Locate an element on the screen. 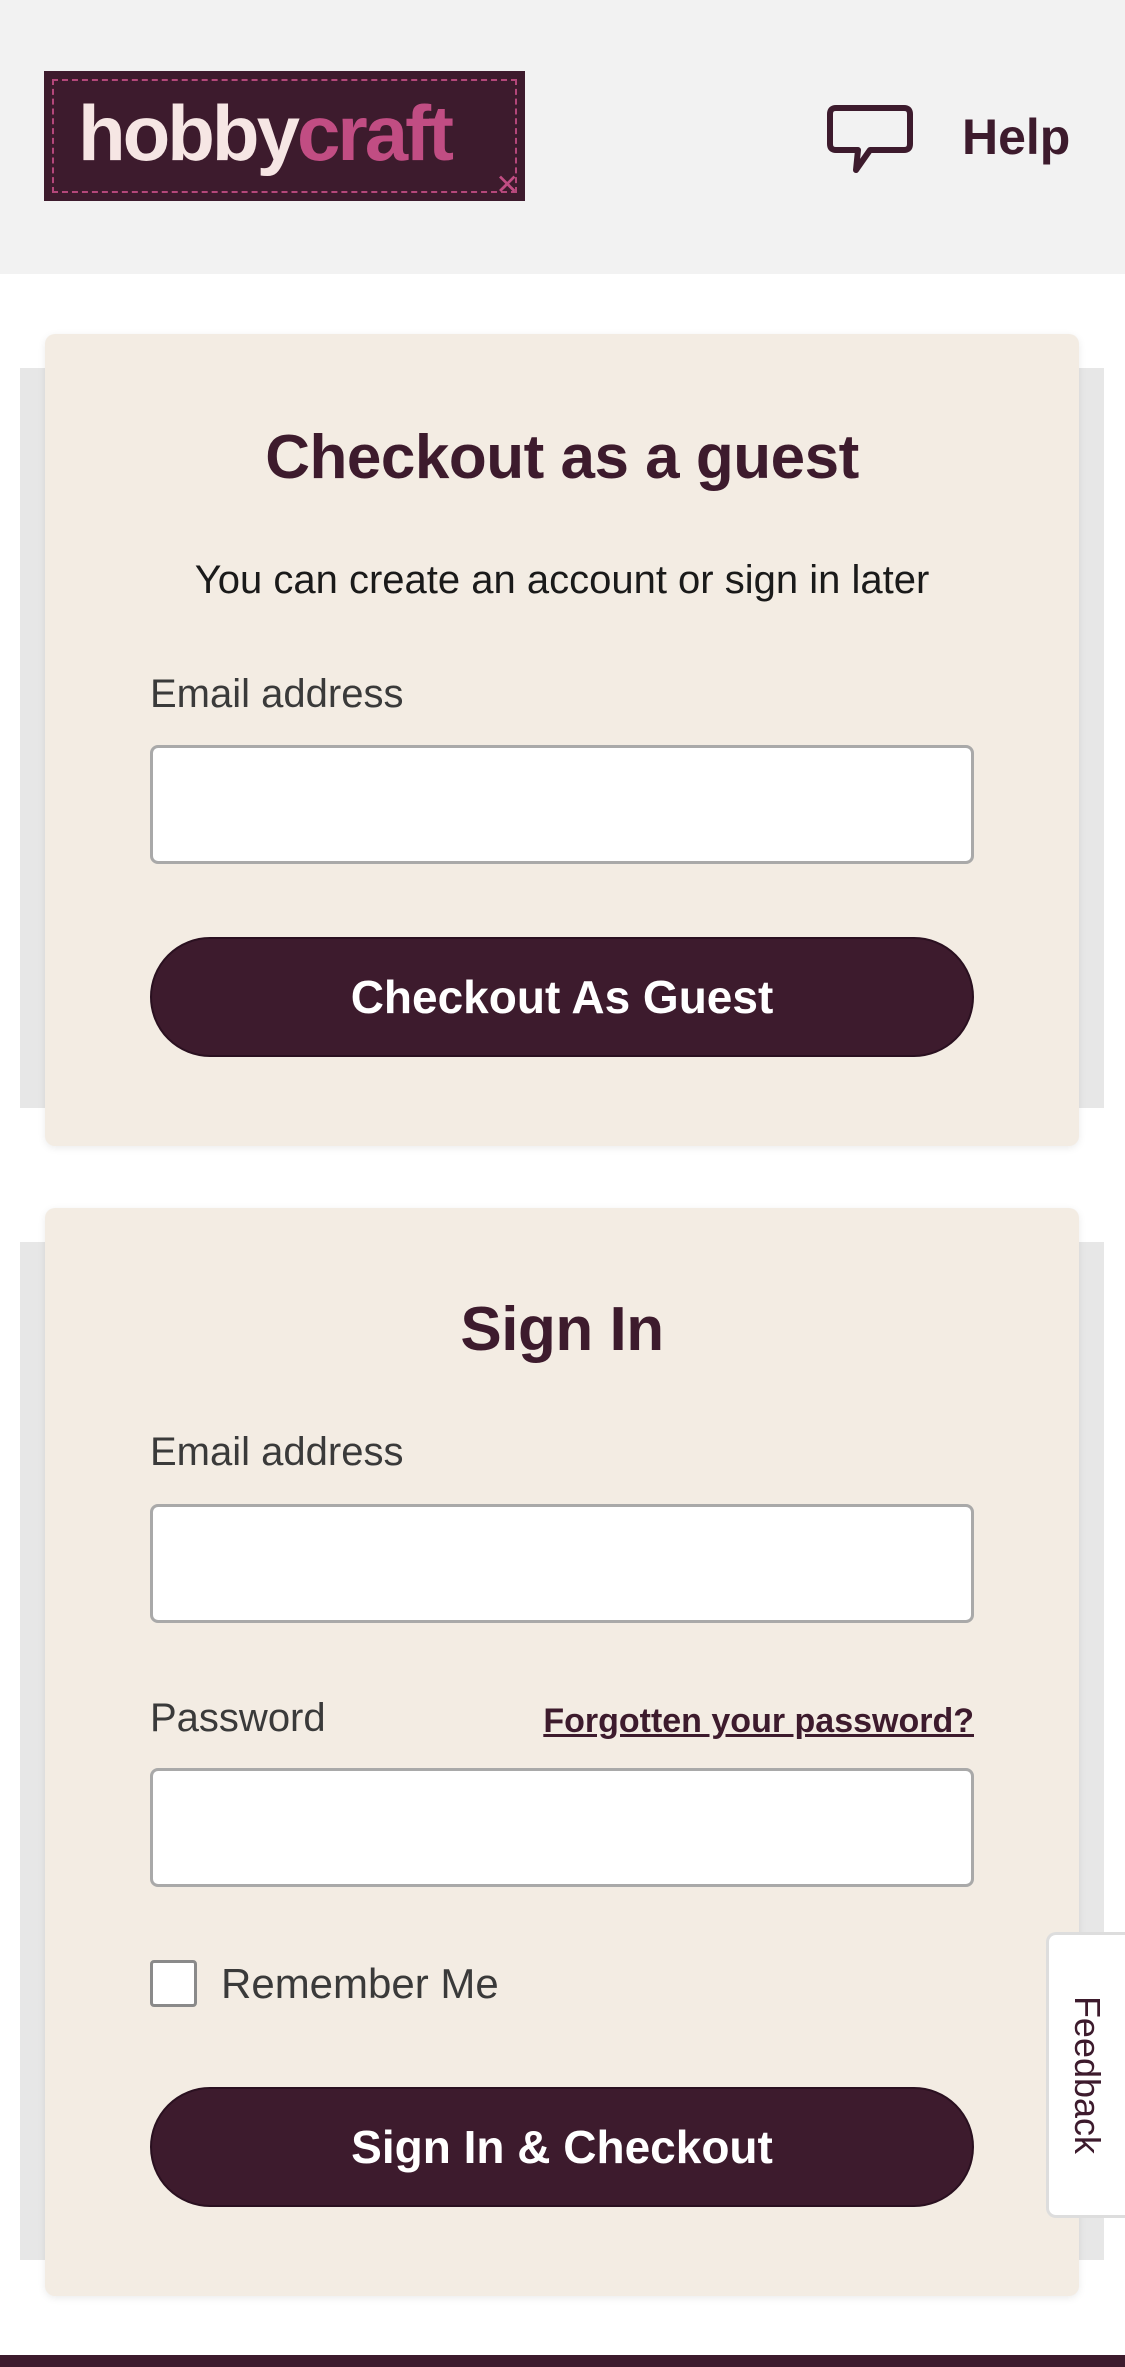  checkout-as-guest-button: Checkout As Guest is located at coordinates (562, 997).